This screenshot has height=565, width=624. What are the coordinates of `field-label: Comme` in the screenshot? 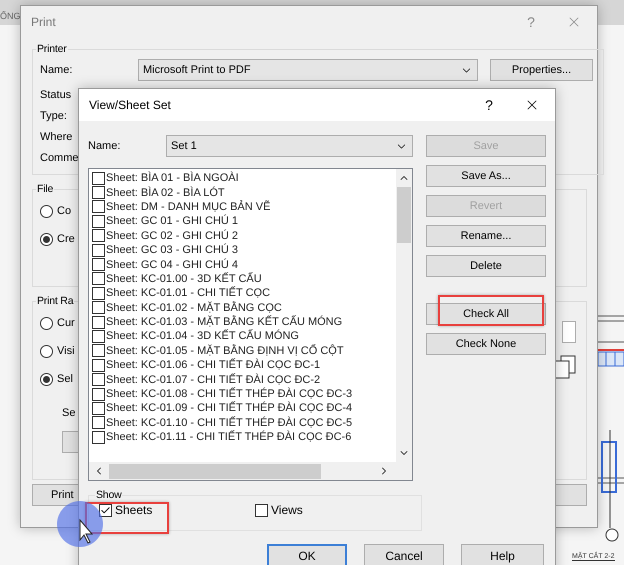 It's located at (59, 158).